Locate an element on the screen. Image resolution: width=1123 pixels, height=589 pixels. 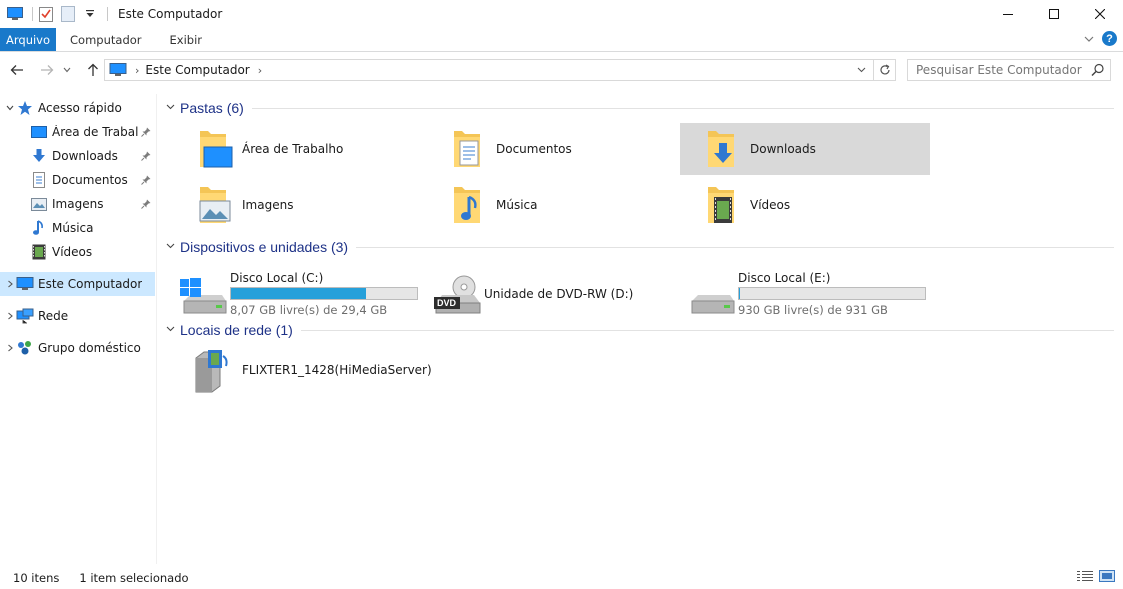
tab-exibir: Exibir is located at coordinates (186, 39).